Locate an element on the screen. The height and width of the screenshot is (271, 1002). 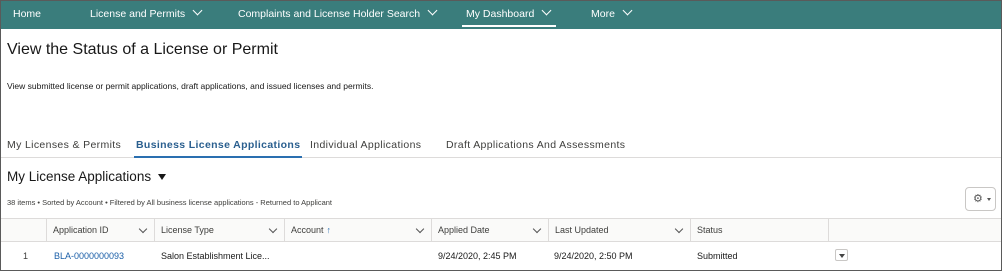
sort-up-arrow-icon: ↑ is located at coordinates (329, 230).